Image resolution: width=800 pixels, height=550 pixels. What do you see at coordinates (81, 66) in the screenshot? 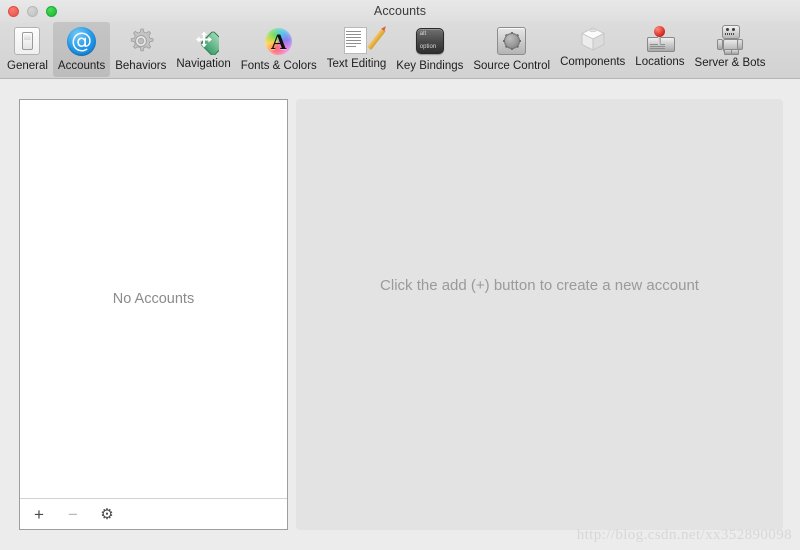
I see `toolbar-label-accounts: Accounts` at bounding box center [81, 66].